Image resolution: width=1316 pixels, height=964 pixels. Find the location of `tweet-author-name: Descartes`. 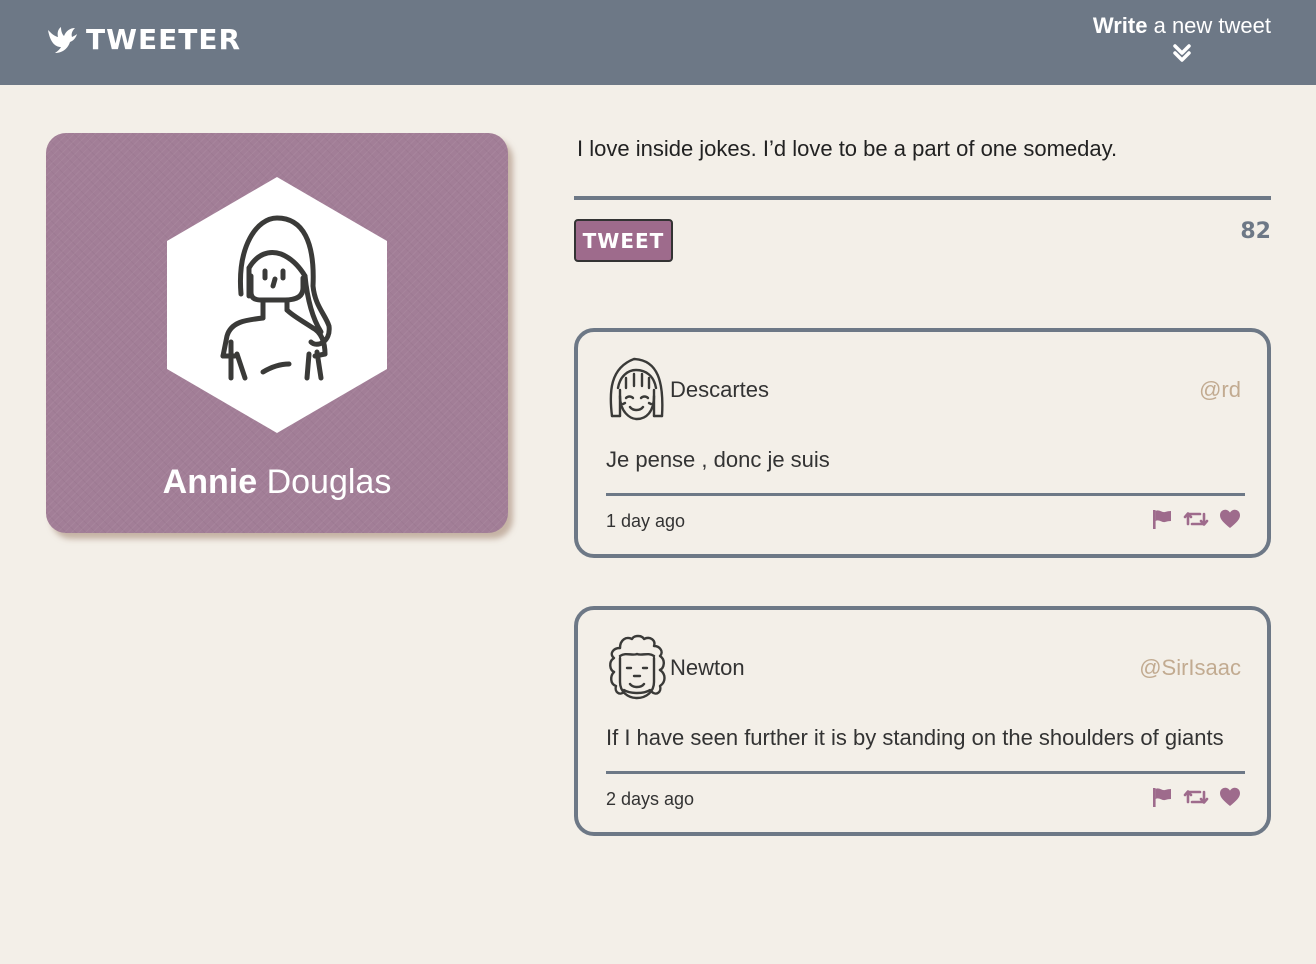

tweet-author-name: Descartes is located at coordinates (720, 389).